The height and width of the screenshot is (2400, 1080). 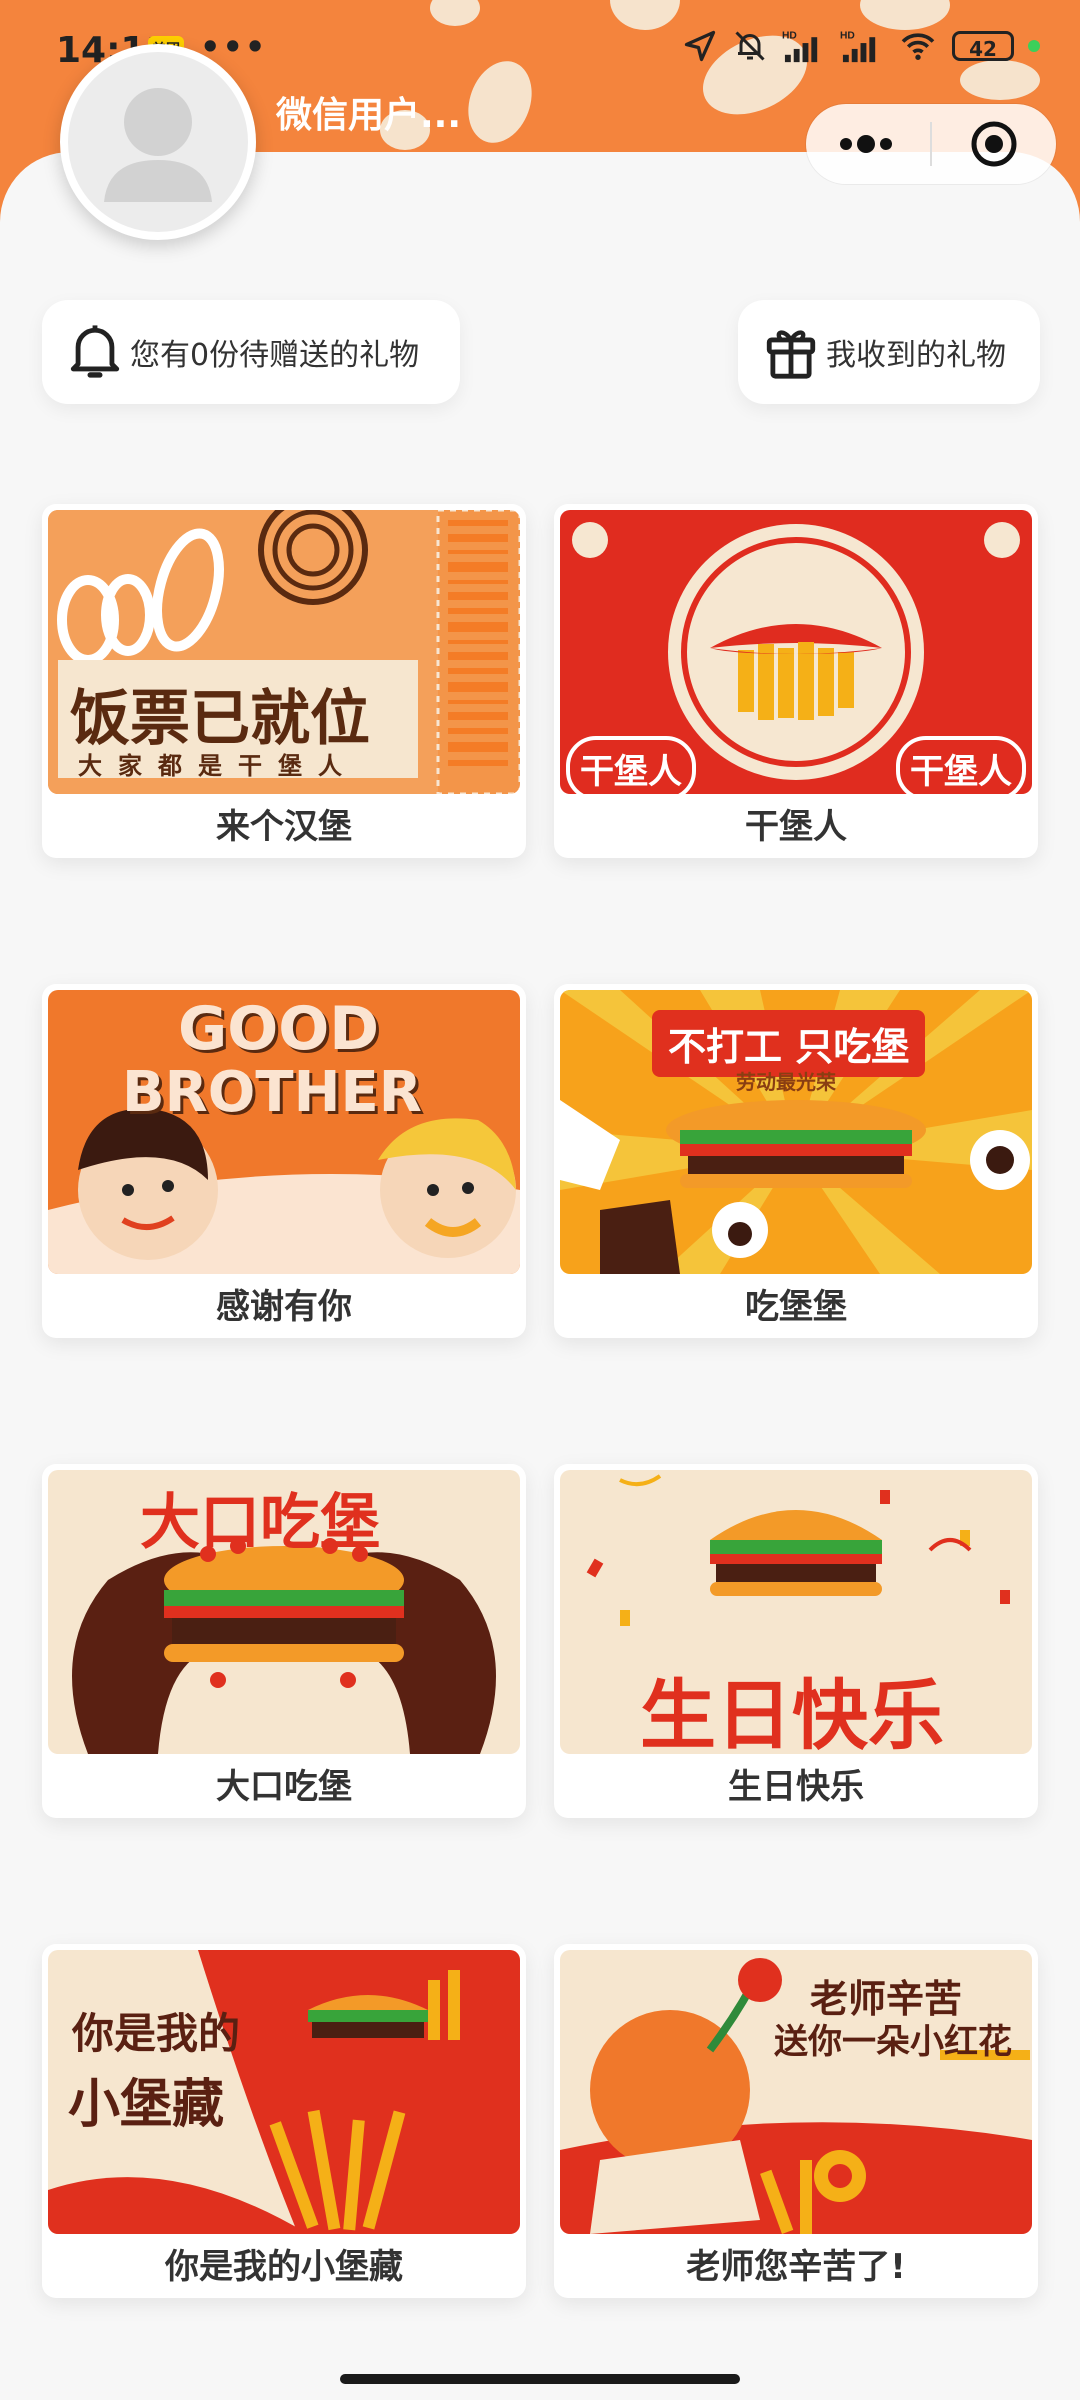 I want to click on card-label: 感谢有你, so click(x=284, y=1307).